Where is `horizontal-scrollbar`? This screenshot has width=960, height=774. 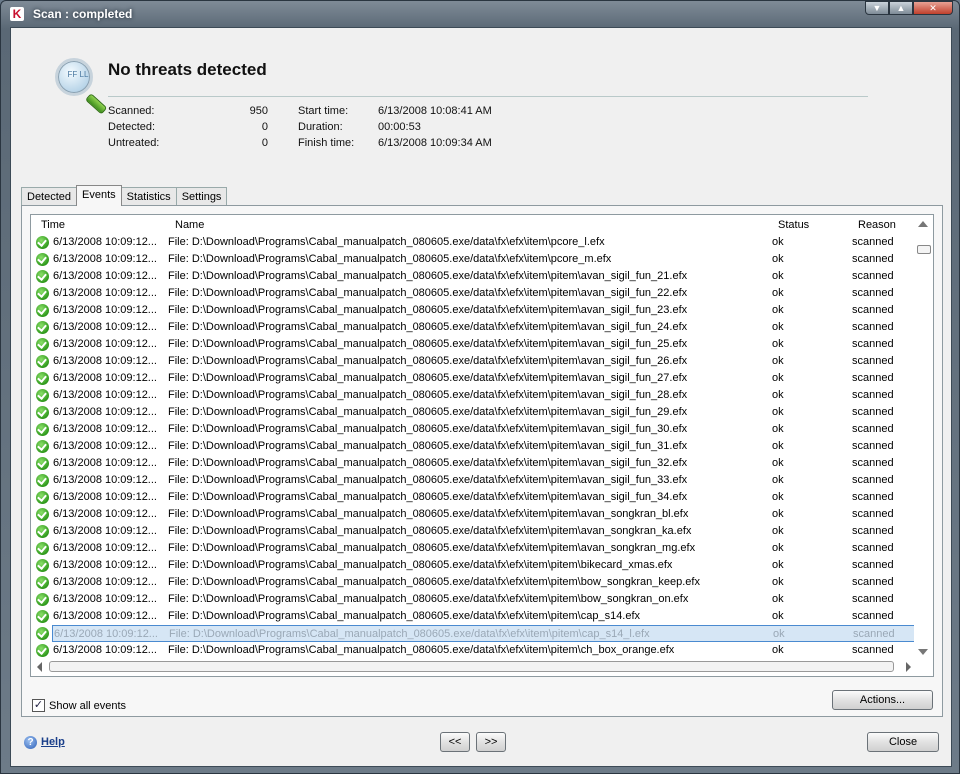
horizontal-scrollbar is located at coordinates (473, 667).